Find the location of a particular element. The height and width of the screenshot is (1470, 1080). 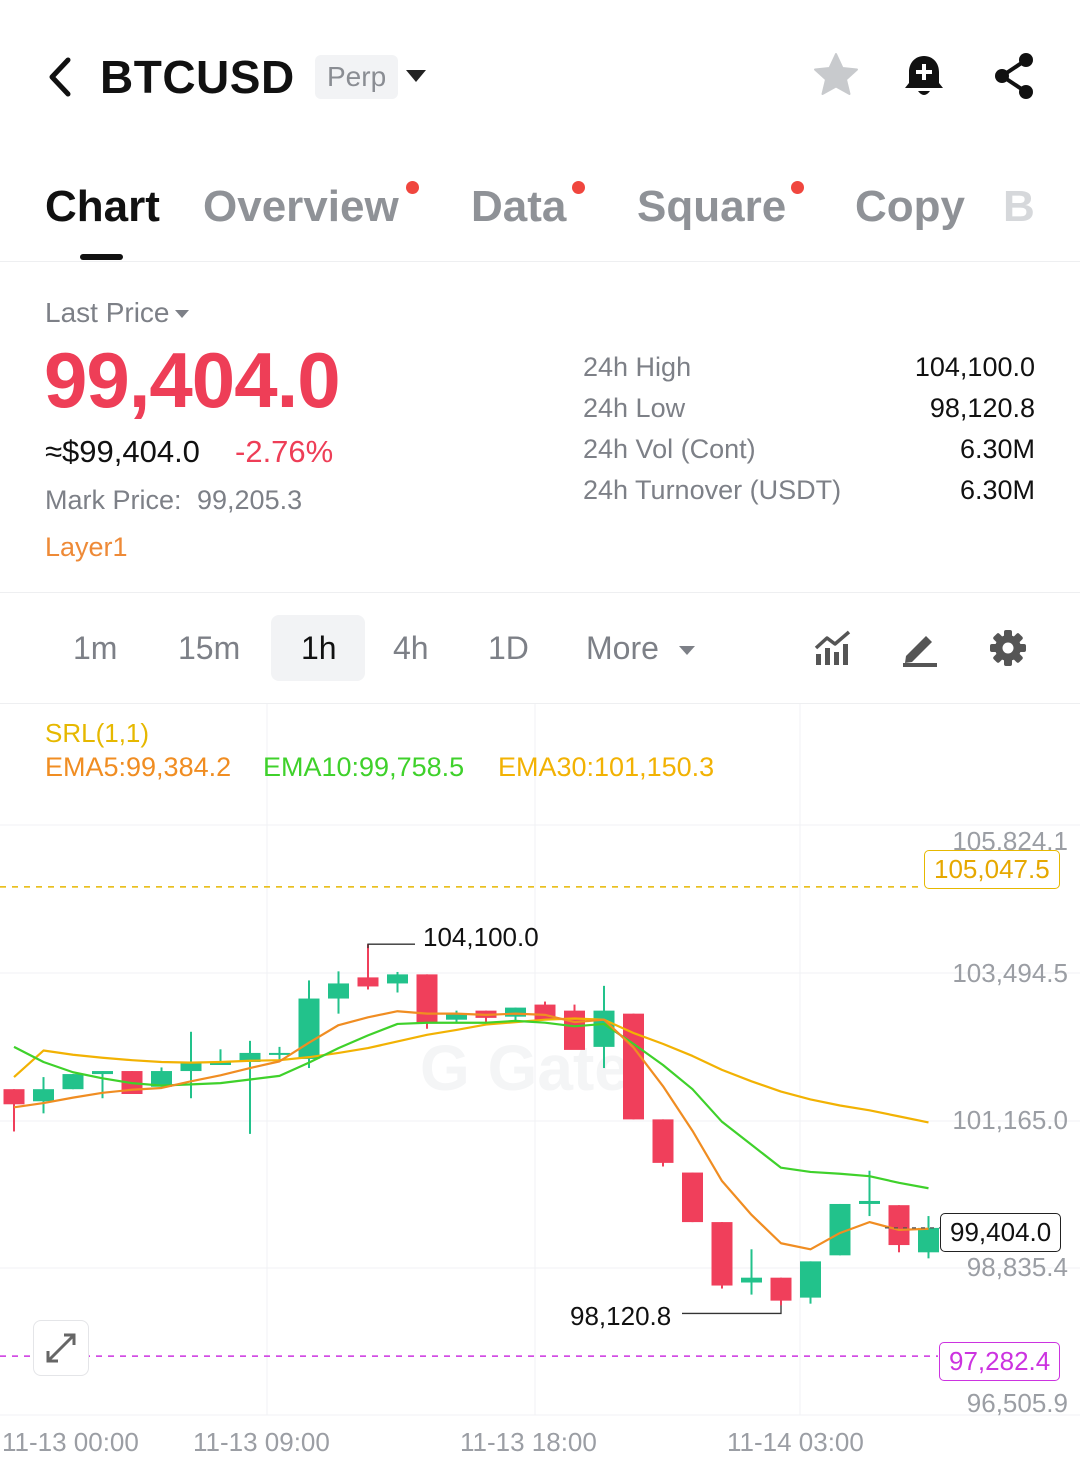

last-price-value: 99,404.0 is located at coordinates (192, 380).